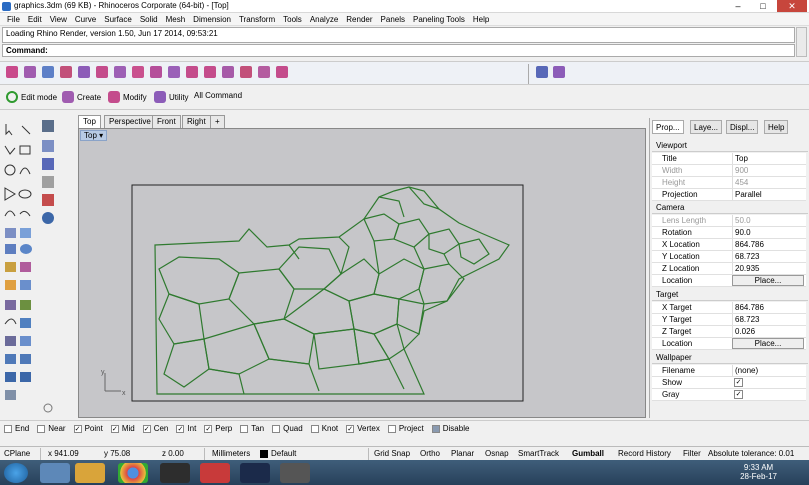 The image size is (809, 485). What do you see at coordinates (398, 50) in the screenshot?
I see `command-input: Command:` at bounding box center [398, 50].